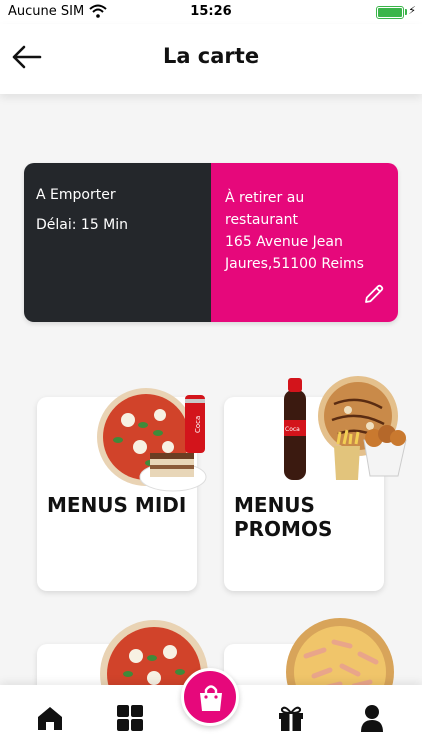 The width and height of the screenshot is (422, 750). Describe the element at coordinates (340, 657) in the screenshot. I see `ham-pizza-image` at that location.